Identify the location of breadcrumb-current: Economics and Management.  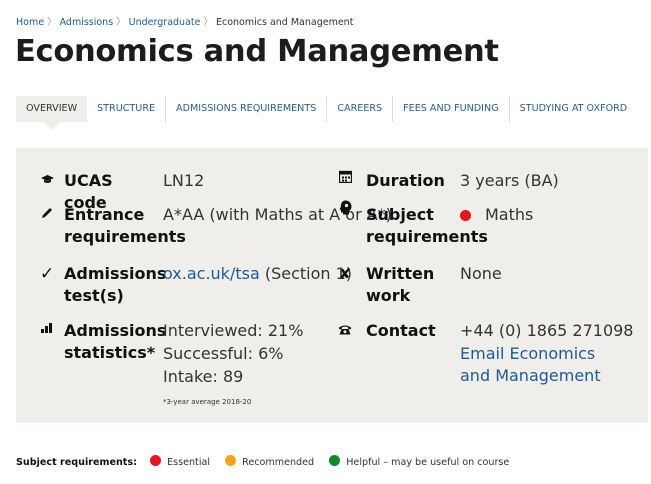
(284, 22).